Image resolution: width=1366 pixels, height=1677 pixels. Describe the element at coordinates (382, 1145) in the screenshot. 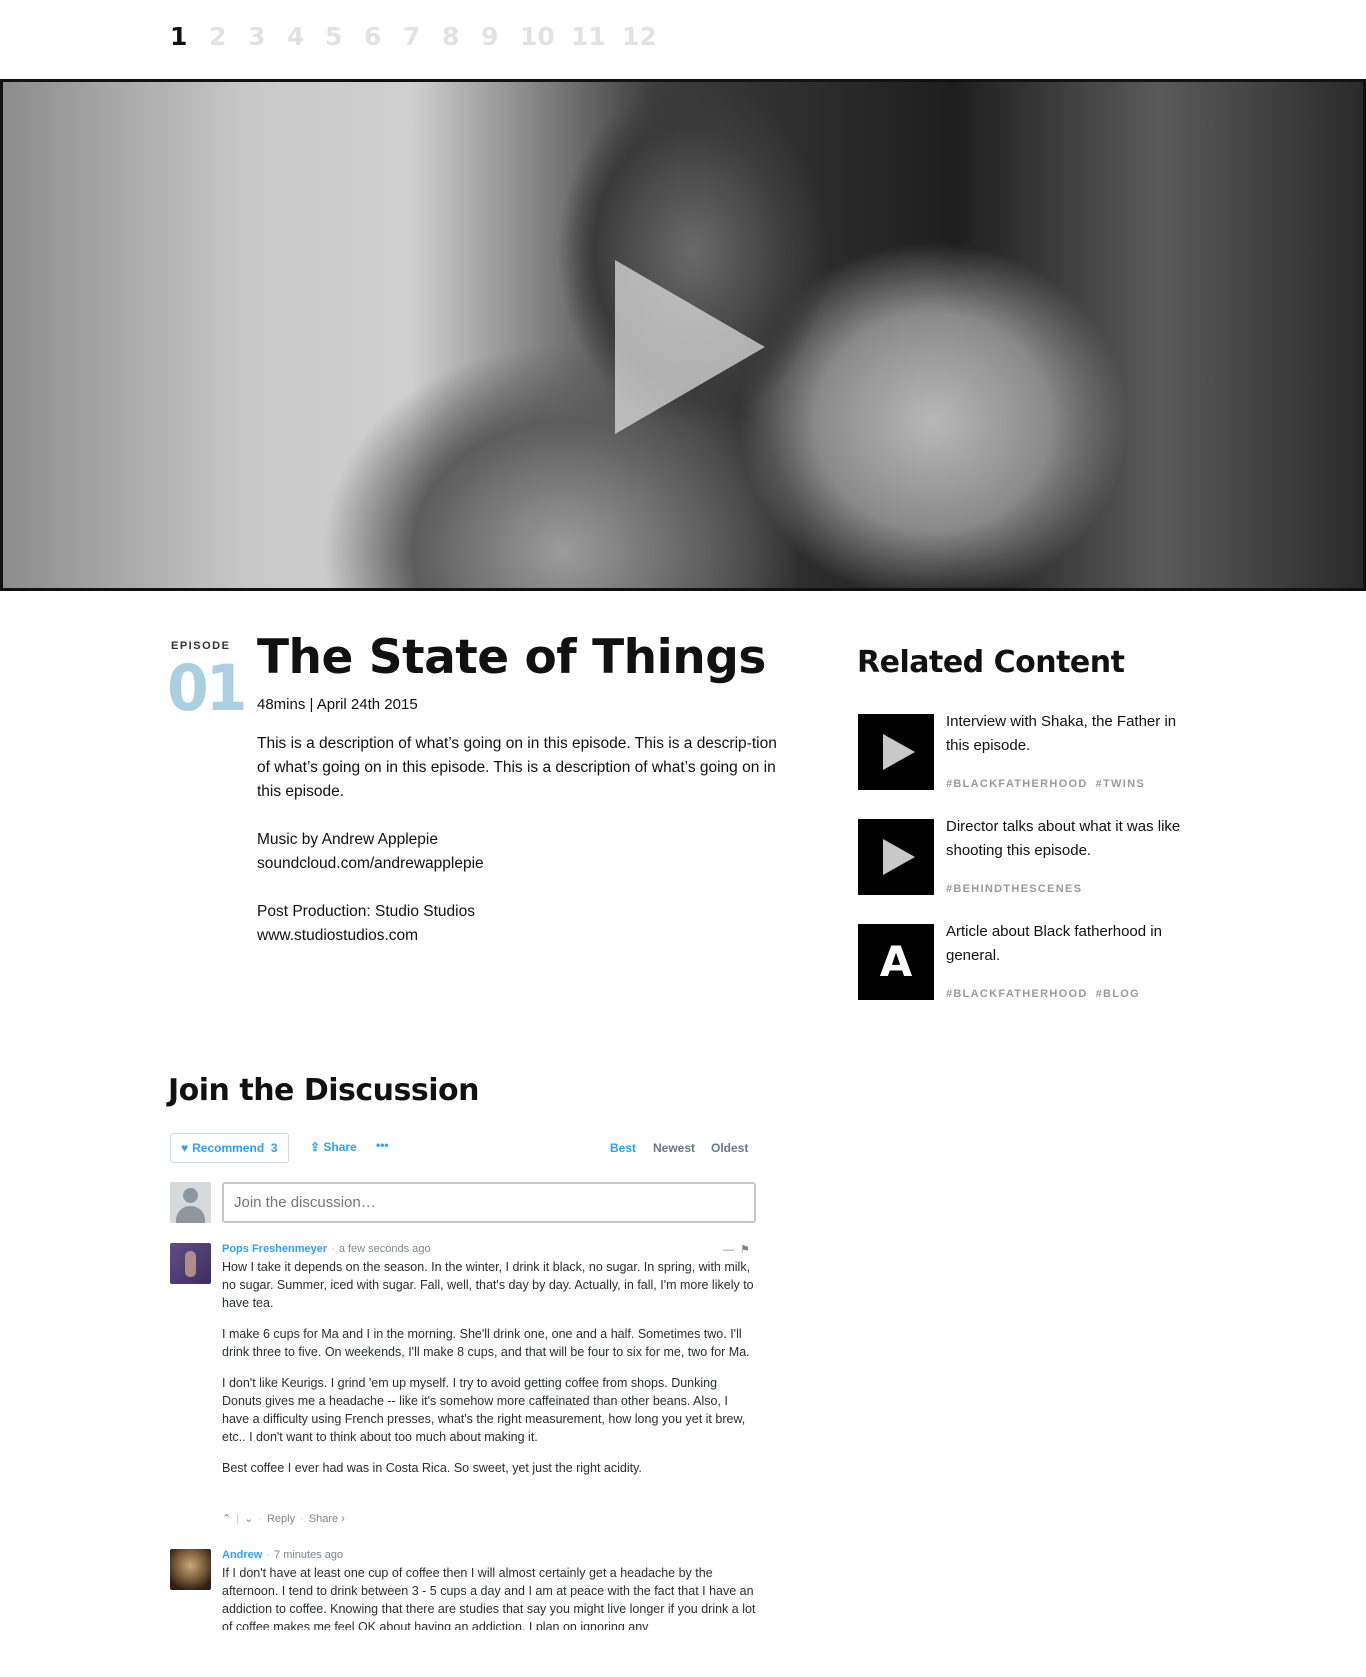

I see `more-options-button: •••` at that location.